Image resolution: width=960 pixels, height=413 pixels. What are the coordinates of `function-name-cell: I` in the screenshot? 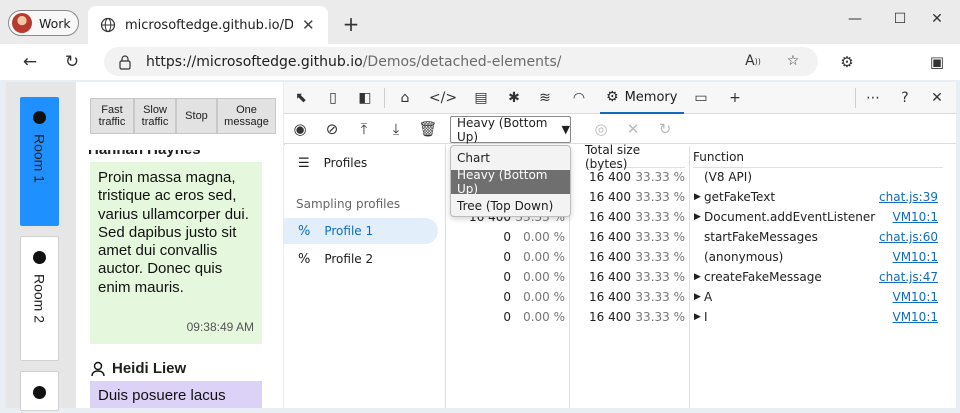 It's located at (706, 317).